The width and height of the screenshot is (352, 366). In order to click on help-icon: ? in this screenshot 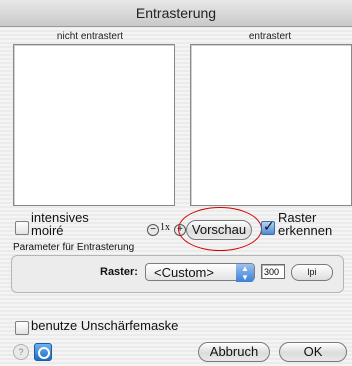, I will do `click(21, 352)`.